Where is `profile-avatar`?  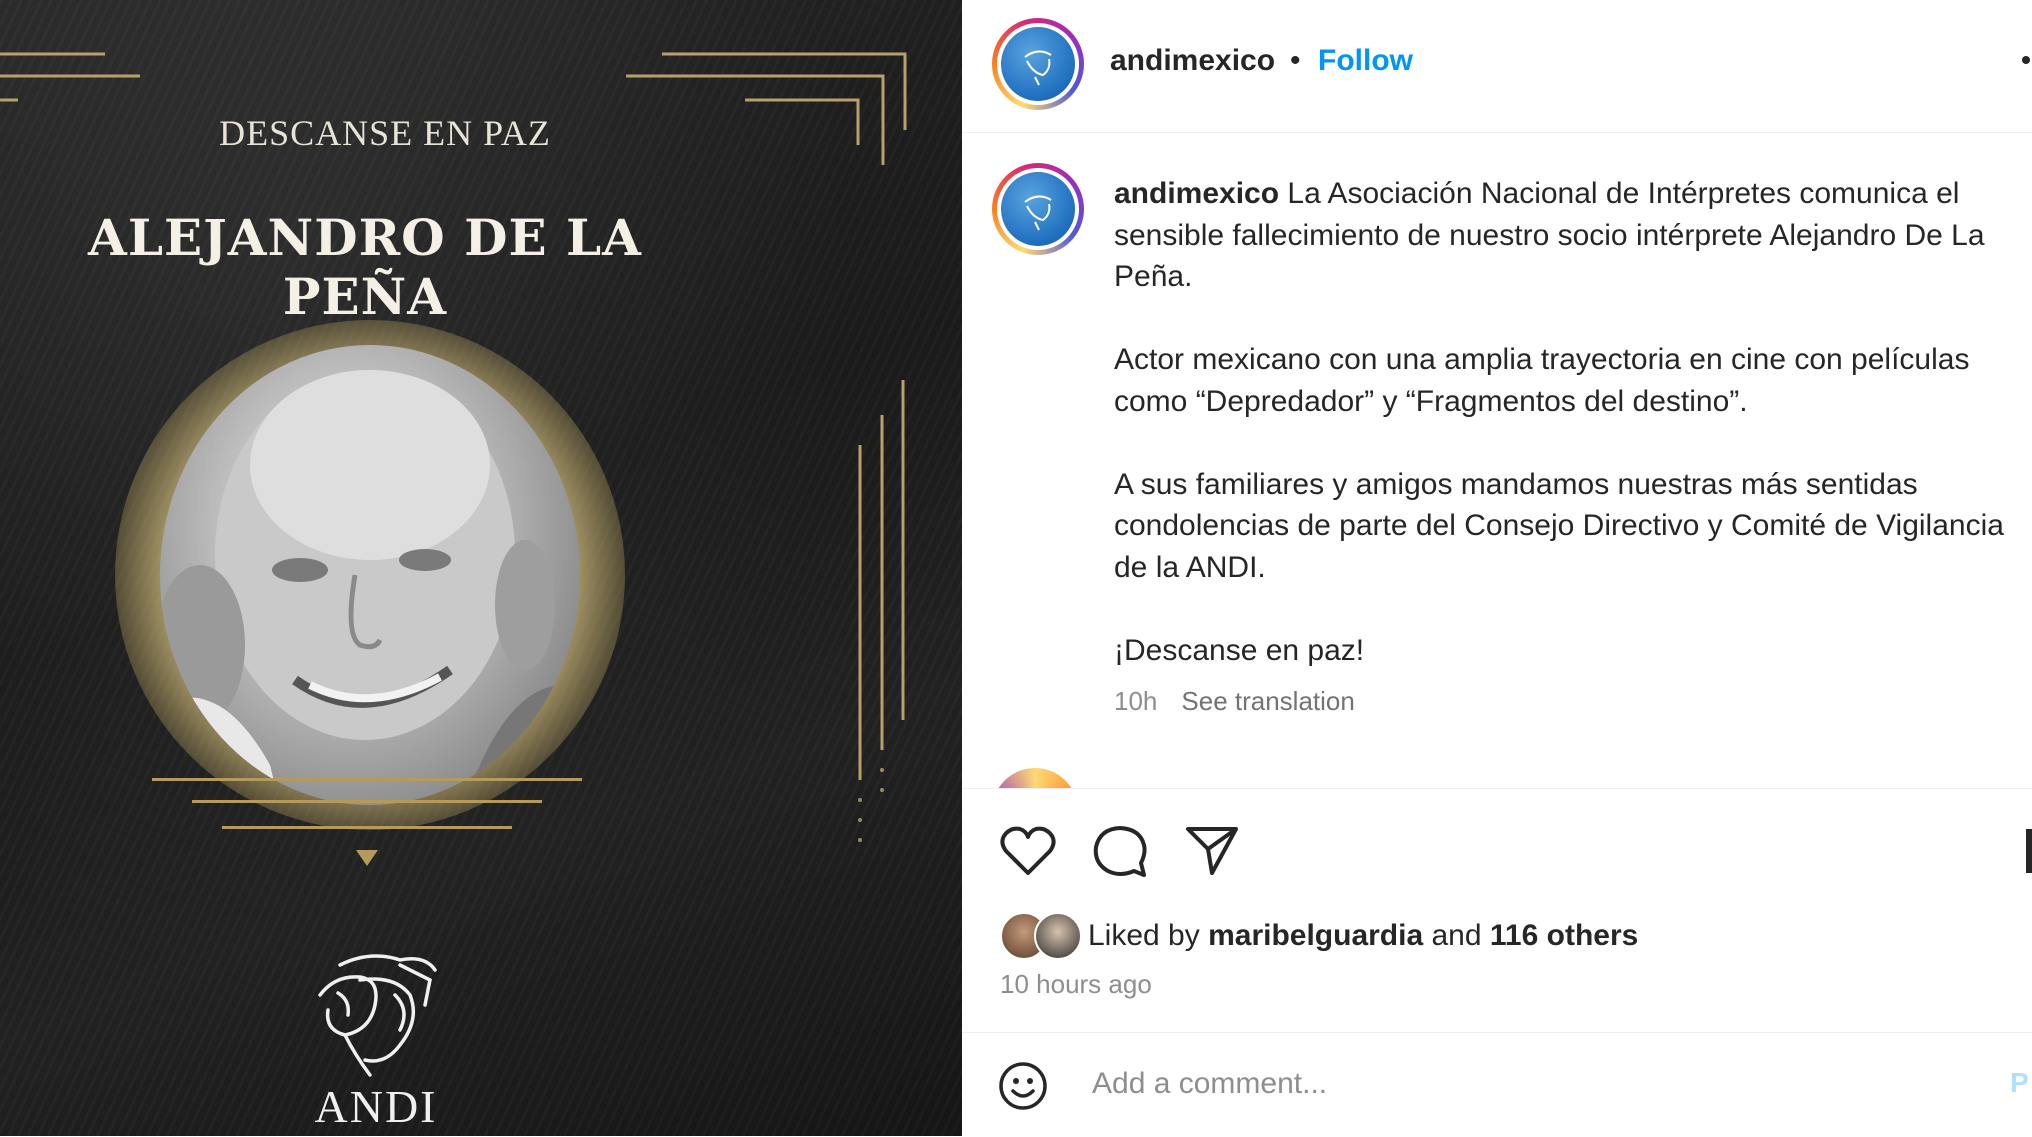 profile-avatar is located at coordinates (1038, 64).